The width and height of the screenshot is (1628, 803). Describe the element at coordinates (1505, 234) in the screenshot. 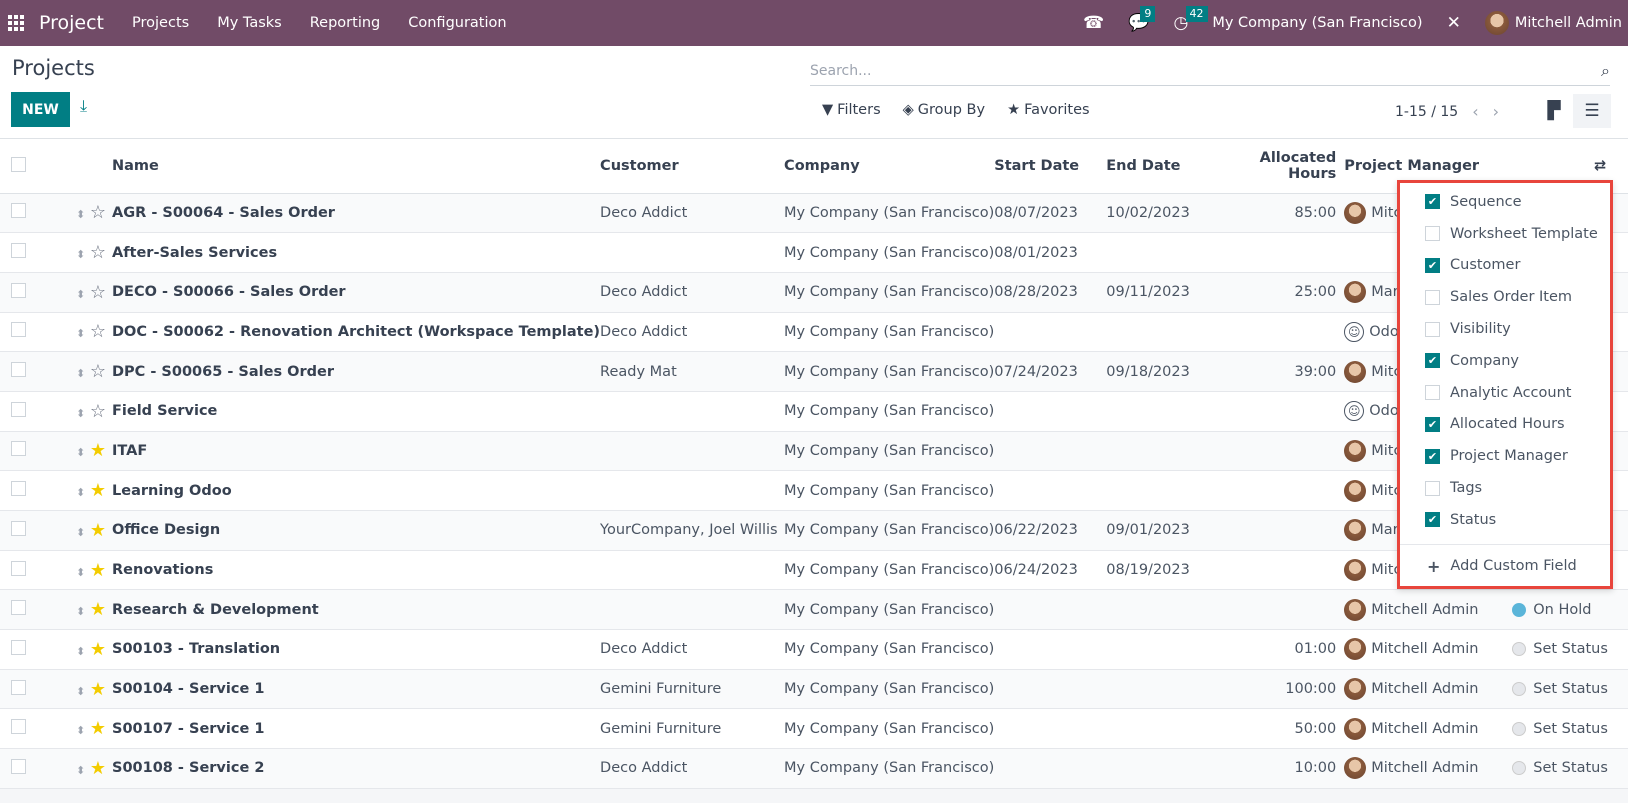

I see `column-option: Worksheet Template` at that location.